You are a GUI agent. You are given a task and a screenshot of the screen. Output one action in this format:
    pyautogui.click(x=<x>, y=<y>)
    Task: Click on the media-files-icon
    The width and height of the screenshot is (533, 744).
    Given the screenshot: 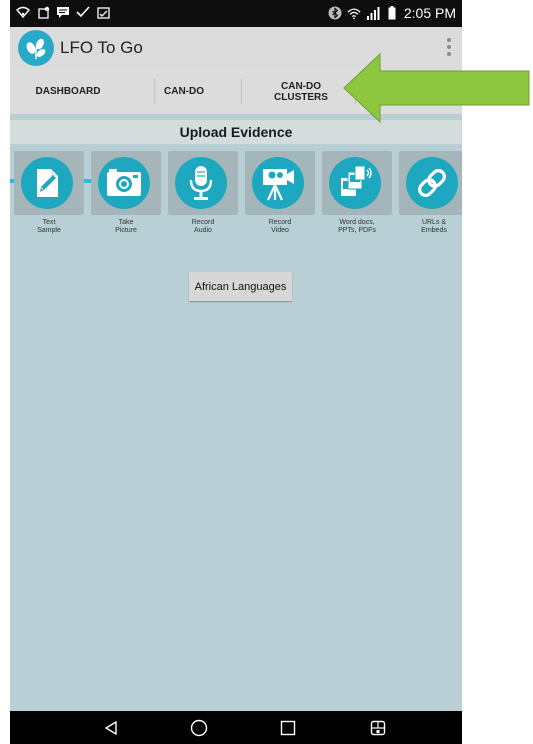 What is the action you would take?
    pyautogui.click(x=355, y=183)
    